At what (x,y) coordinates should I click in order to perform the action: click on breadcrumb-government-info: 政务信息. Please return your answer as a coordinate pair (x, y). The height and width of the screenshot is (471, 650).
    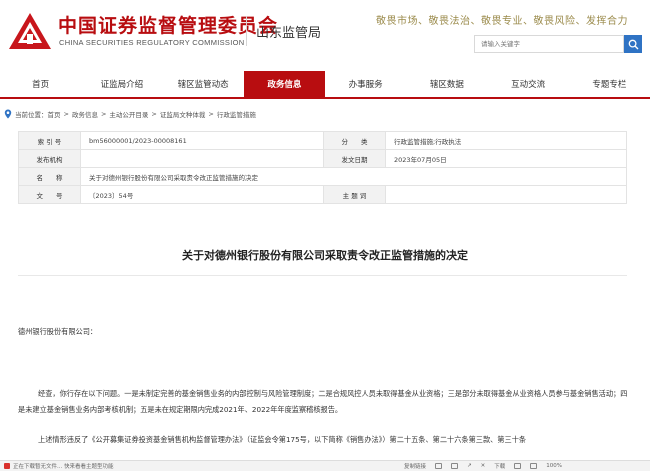
    Looking at the image, I should click on (85, 114).